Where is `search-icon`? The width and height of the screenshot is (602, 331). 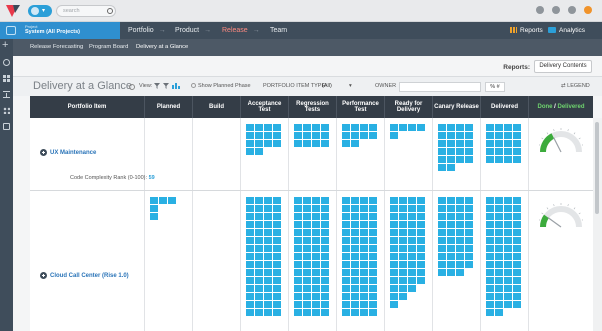
search-icon is located at coordinates (110, 11).